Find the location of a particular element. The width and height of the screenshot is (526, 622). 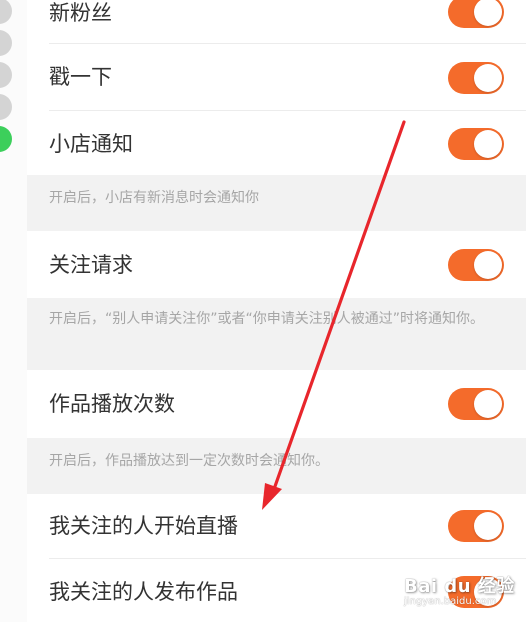

setting-label: 新粉丝 is located at coordinates (80, 13).